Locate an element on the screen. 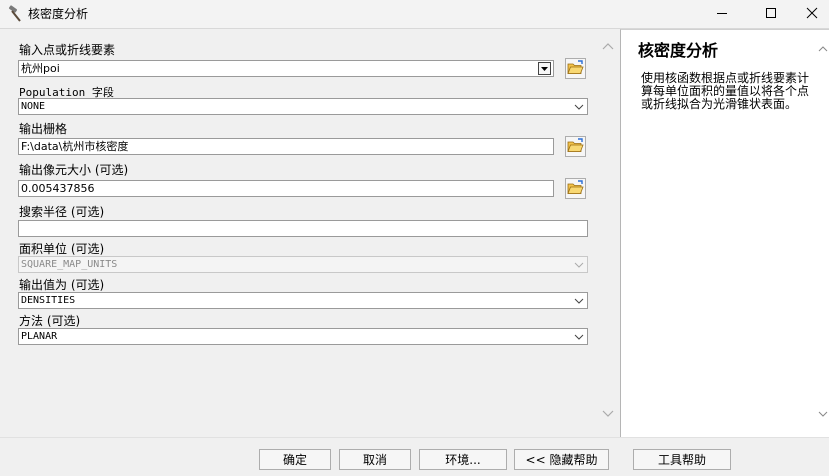  tool-help-button: 工具帮助 is located at coordinates (682, 459).